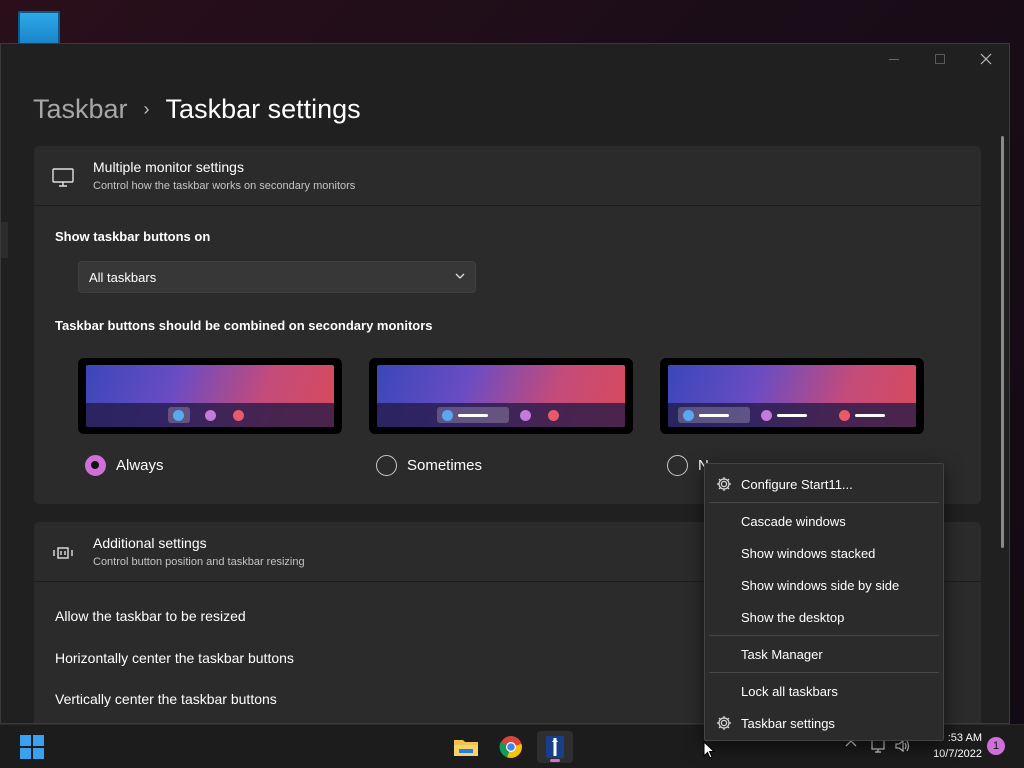  I want to click on clock-date: 10/7/2022, so click(957, 754).